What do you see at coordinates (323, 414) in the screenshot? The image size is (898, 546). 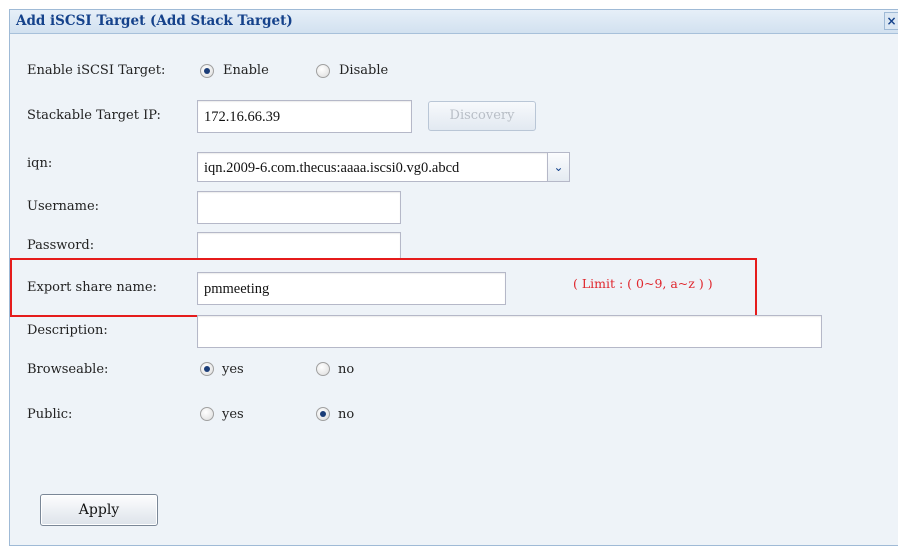 I see `public-no-radio` at bounding box center [323, 414].